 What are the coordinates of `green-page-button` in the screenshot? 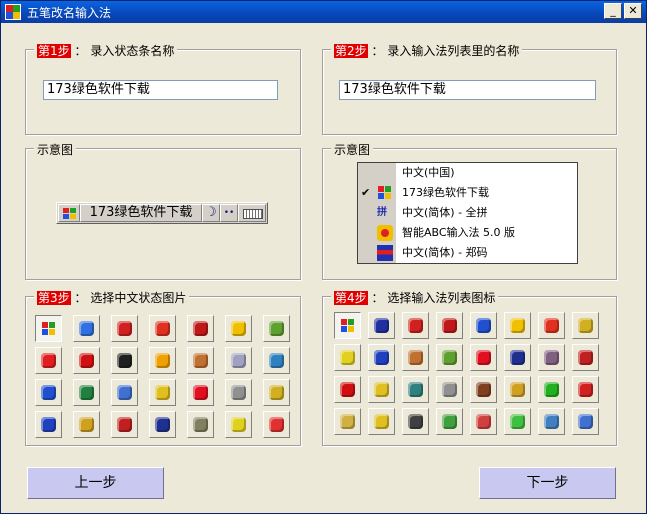 It's located at (517, 421).